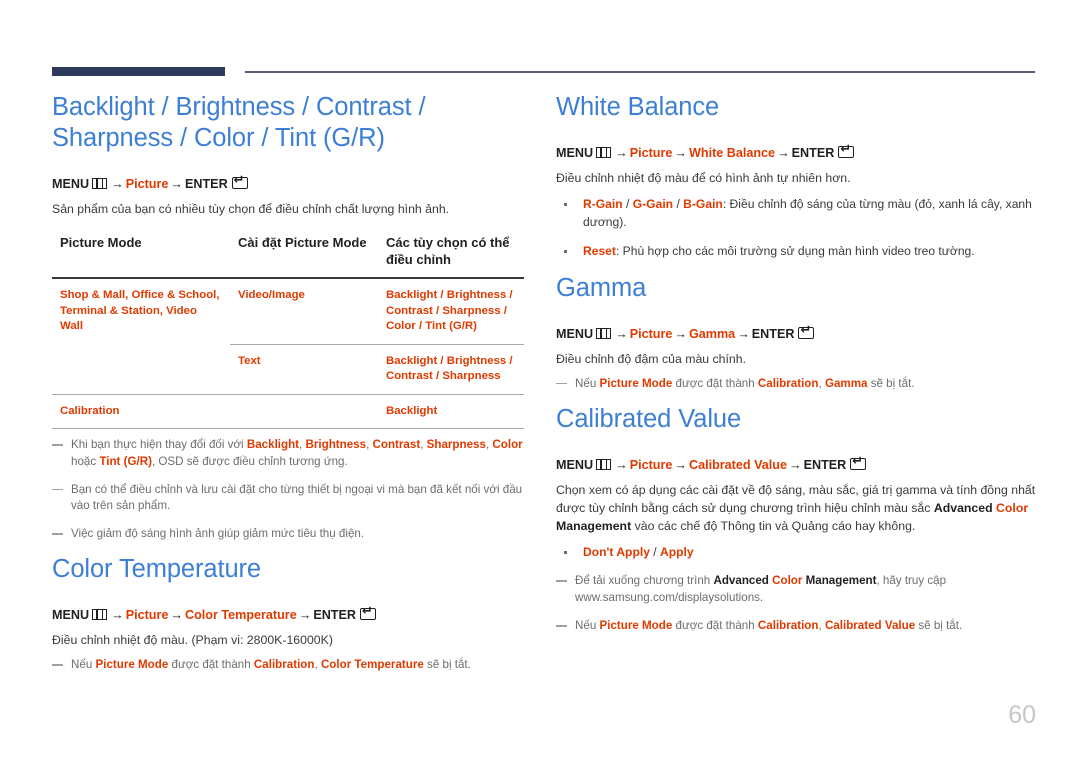 The image size is (1080, 763). What do you see at coordinates (712, 333) in the screenshot?
I see `menu-path-item-gamma: Gamma` at bounding box center [712, 333].